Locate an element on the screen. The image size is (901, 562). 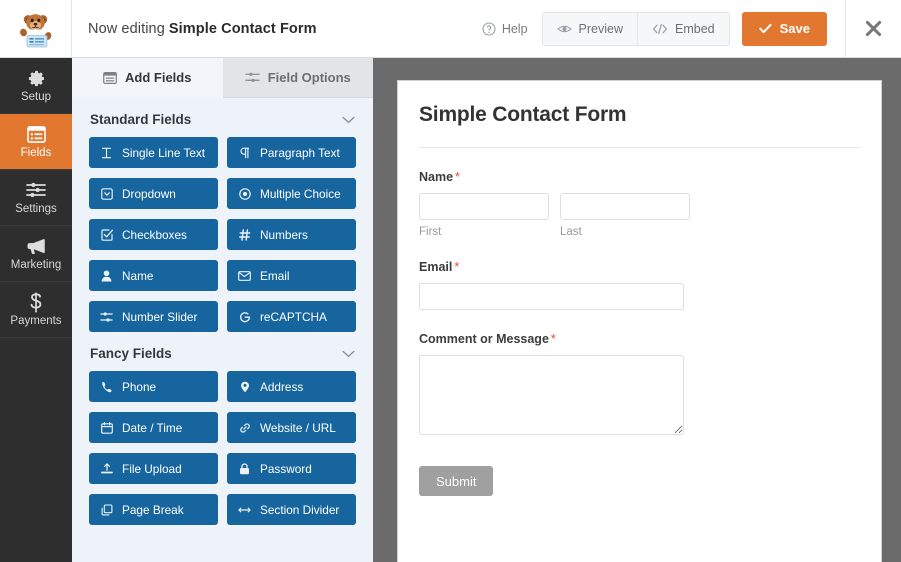
header-actions: Help Preview Embed Save is located at coordinates (656, 28).